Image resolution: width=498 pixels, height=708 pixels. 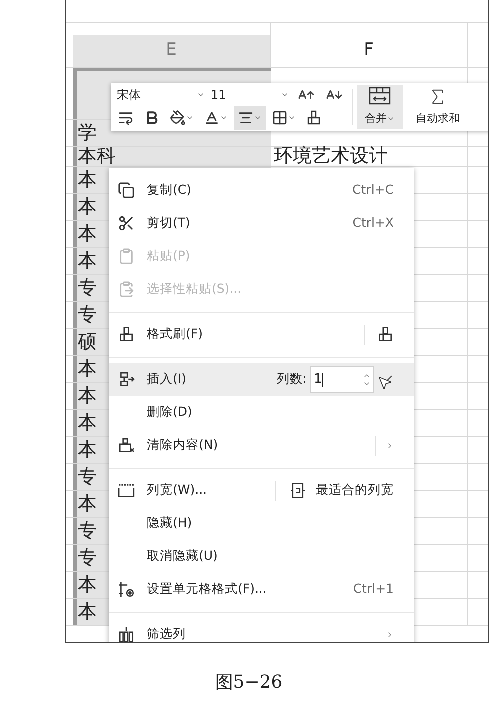 I want to click on autofit-label: 最适合的列宽, so click(x=355, y=490).